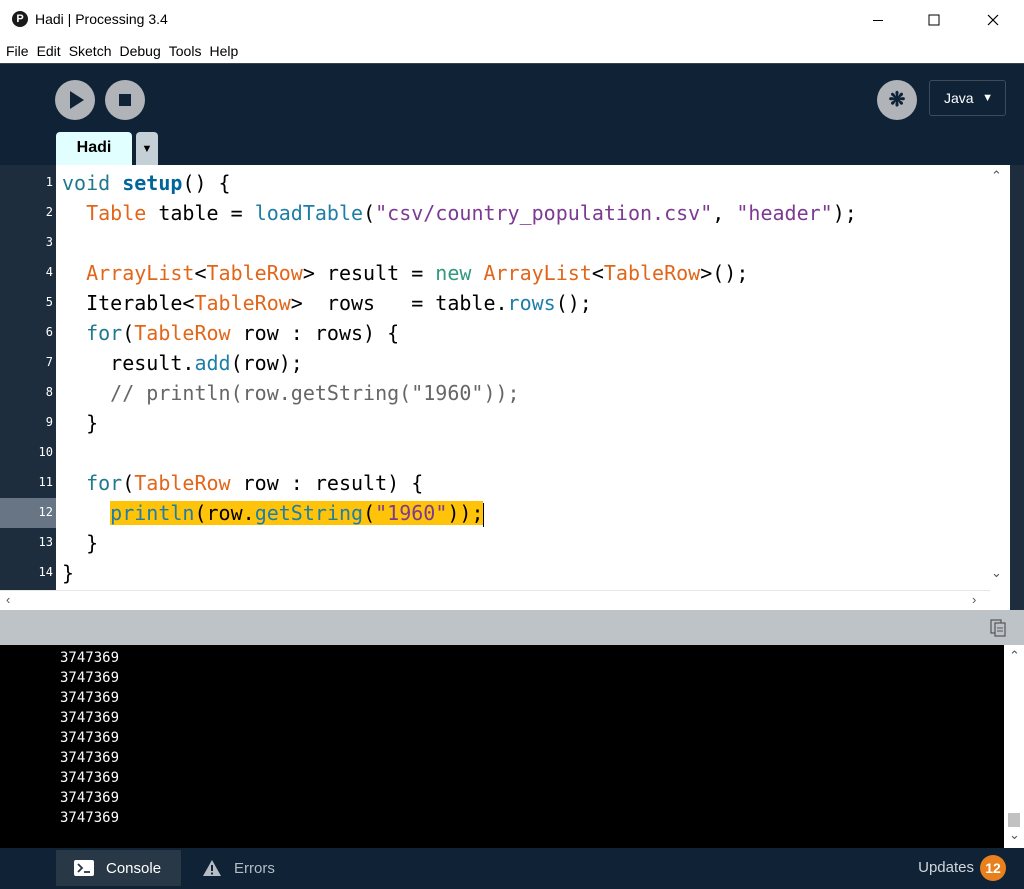  I want to click on debugger-button: ❋, so click(897, 100).